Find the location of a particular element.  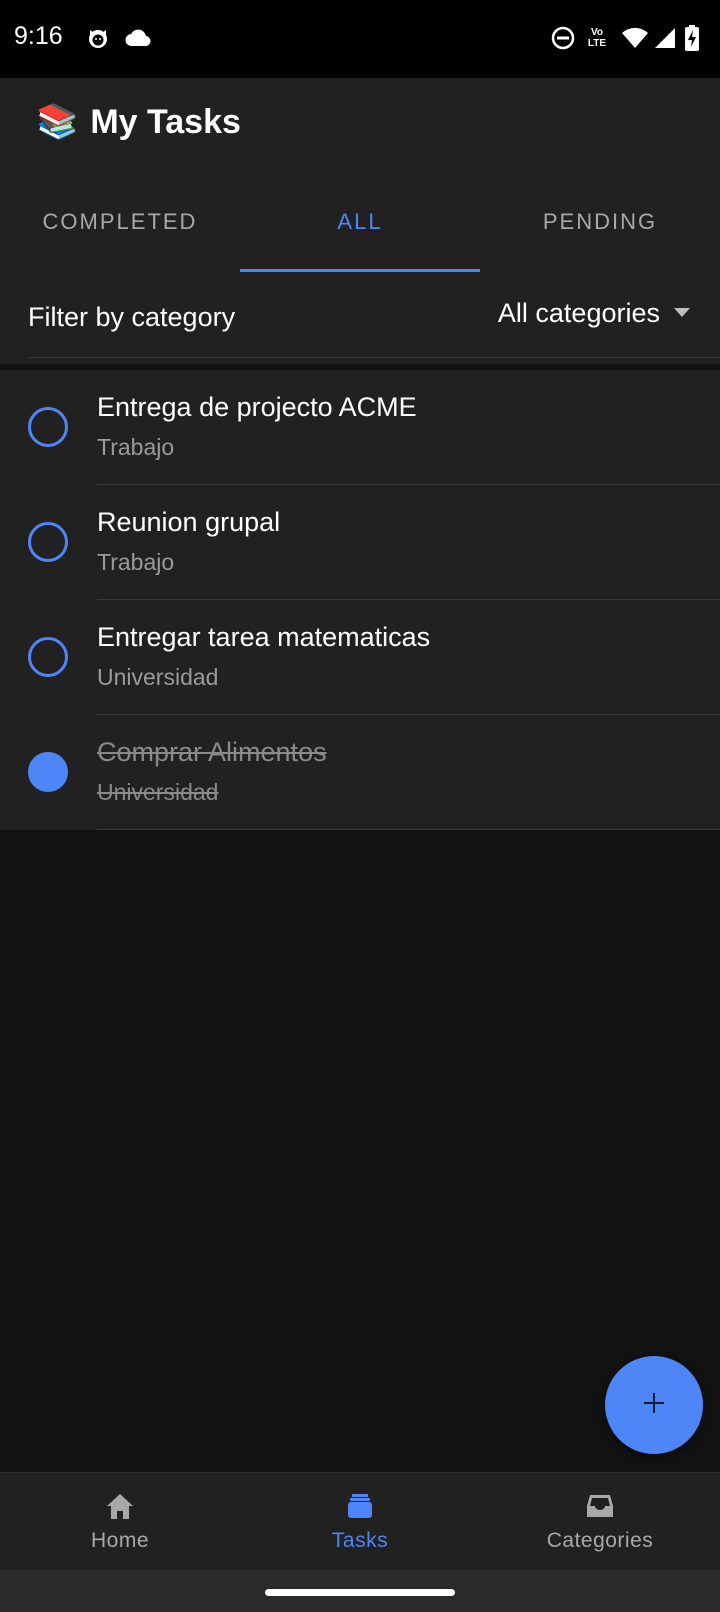

tab-bar: COMPLETED ALL PENDING is located at coordinates (360, 222).